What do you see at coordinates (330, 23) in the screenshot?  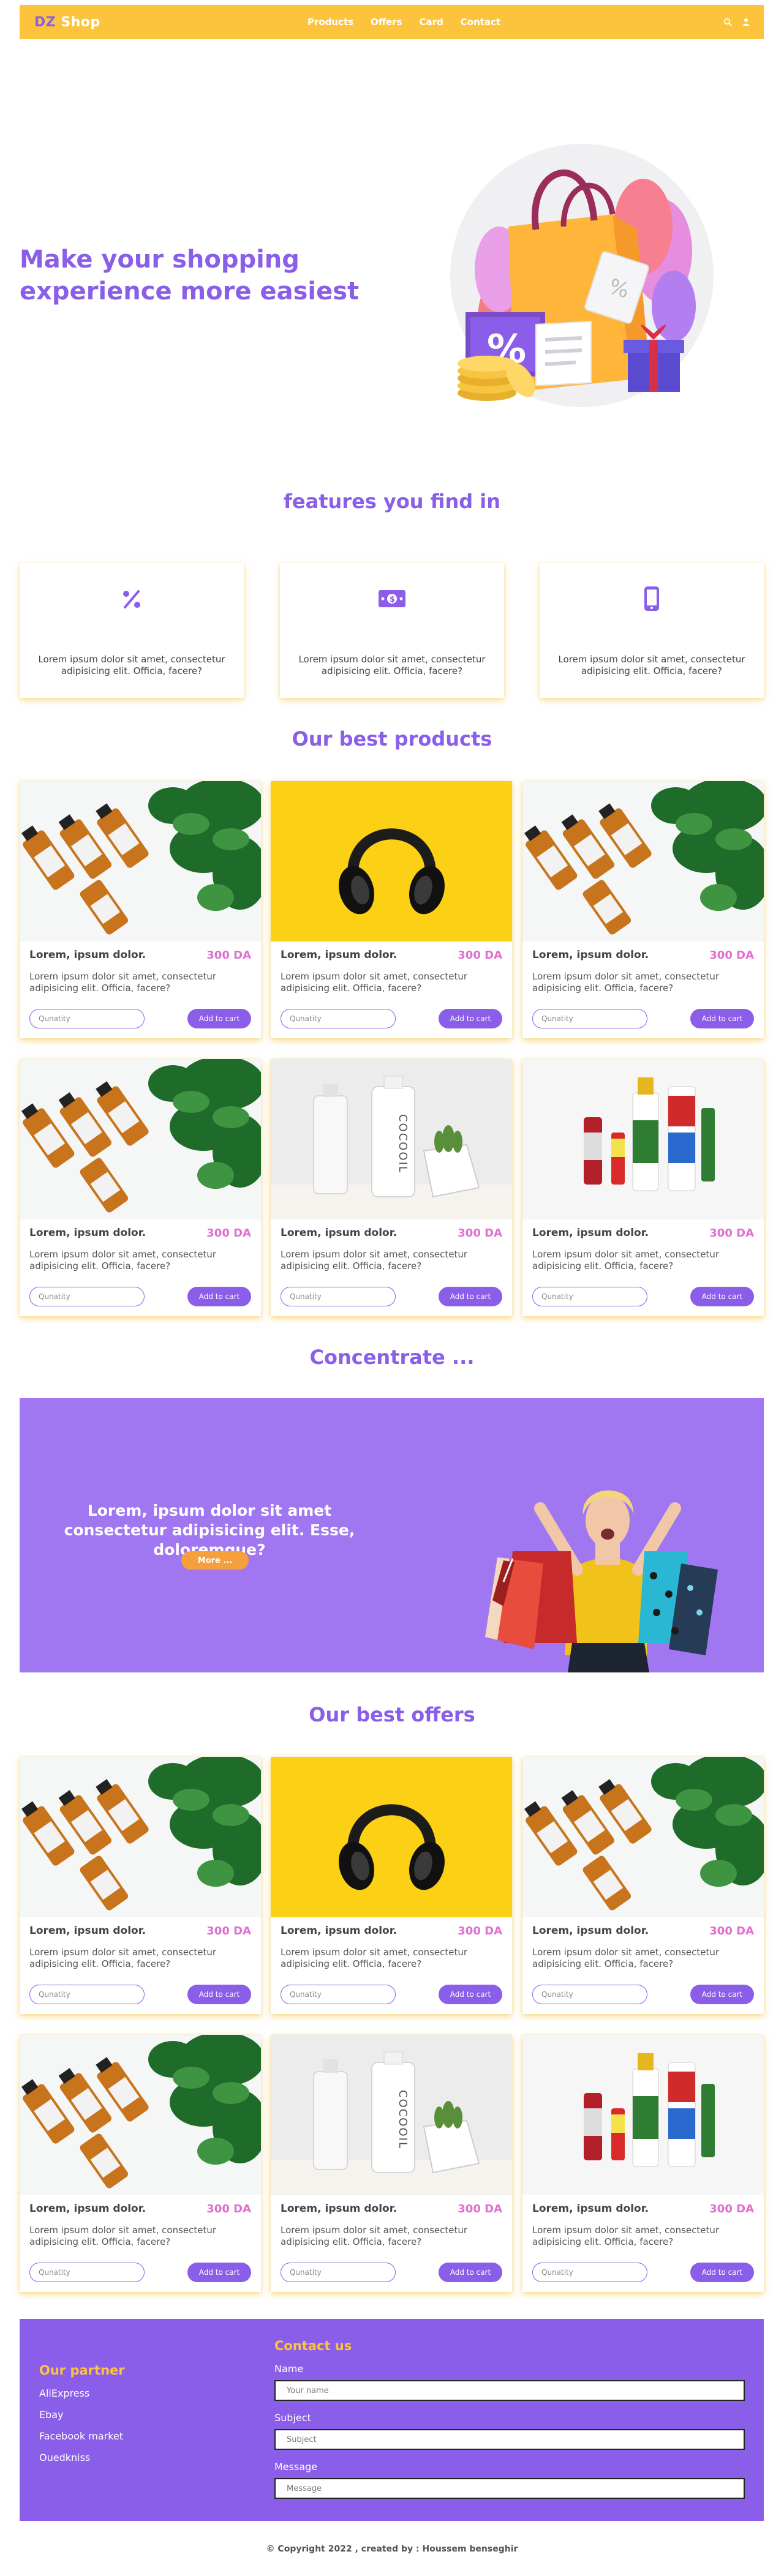 I see `nav-link-products: Products` at bounding box center [330, 23].